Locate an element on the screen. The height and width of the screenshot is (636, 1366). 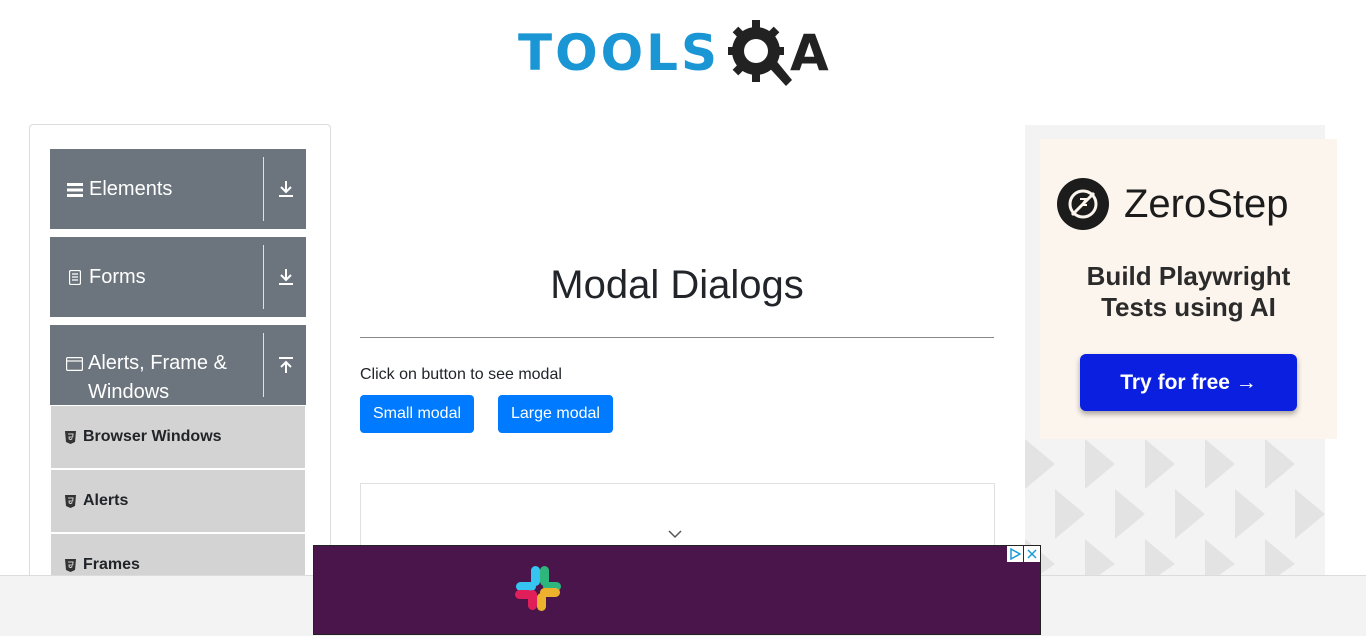
group-header-alerts-frame-windows: Alerts, Frame & Windows is located at coordinates (178, 365).